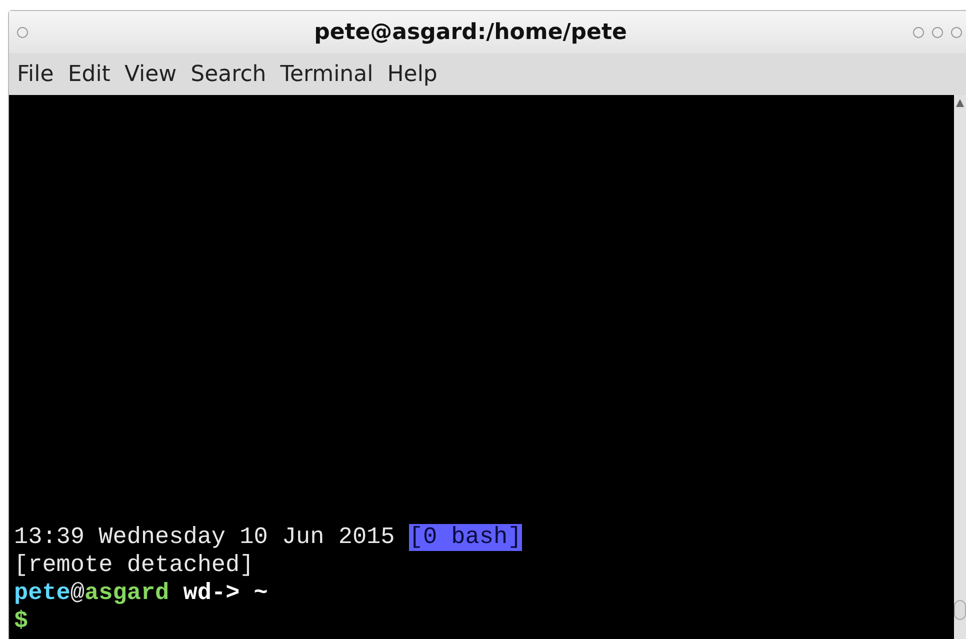 Image resolution: width=966 pixels, height=639 pixels. Describe the element at coordinates (150, 74) in the screenshot. I see `menu-item: View` at that location.